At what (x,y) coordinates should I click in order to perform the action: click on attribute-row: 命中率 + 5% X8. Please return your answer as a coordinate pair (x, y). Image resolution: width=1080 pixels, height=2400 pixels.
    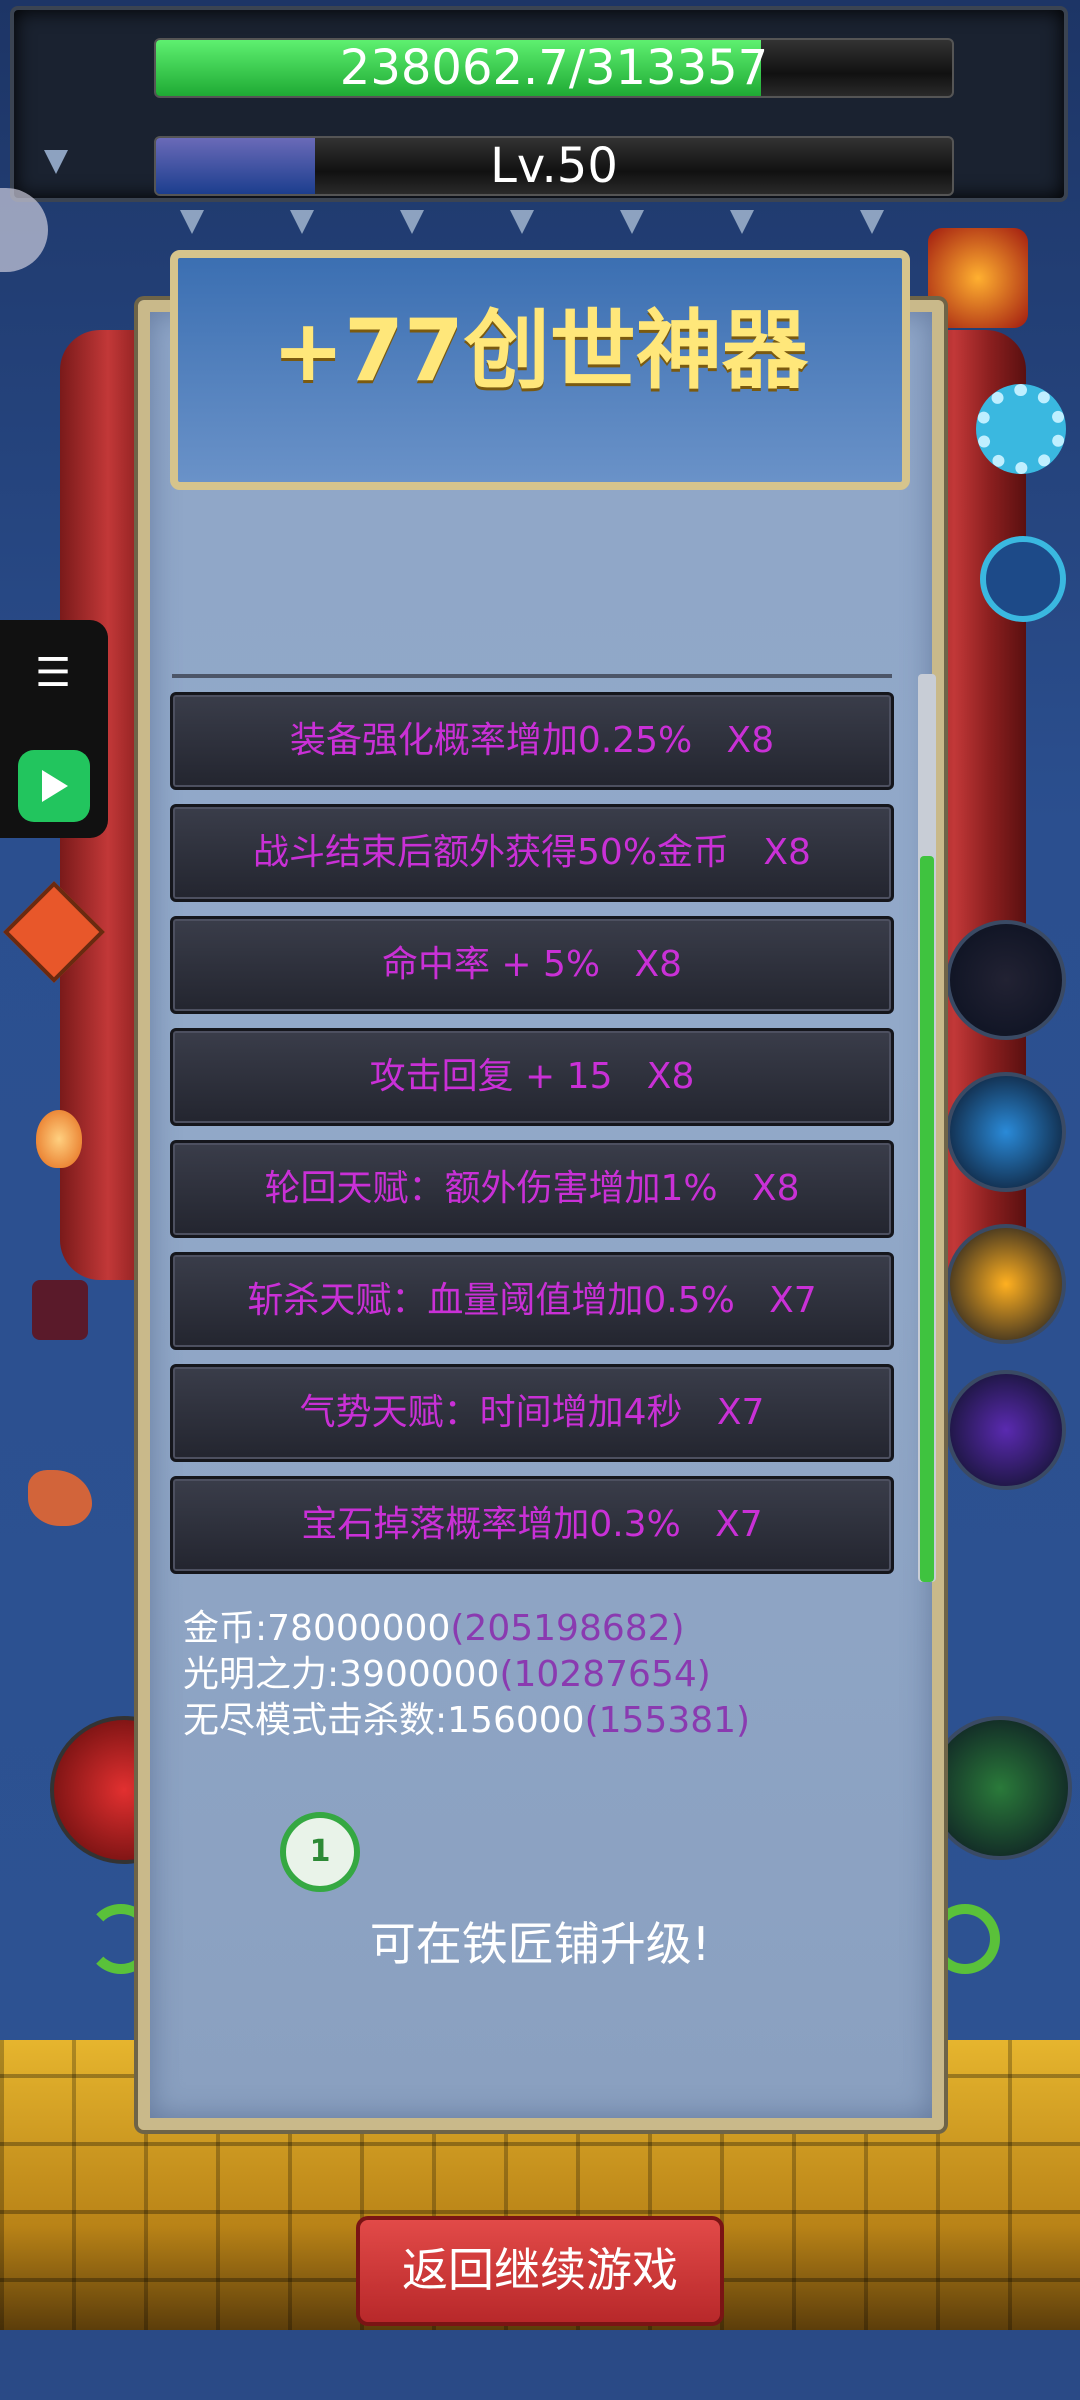
    Looking at the image, I should click on (532, 965).